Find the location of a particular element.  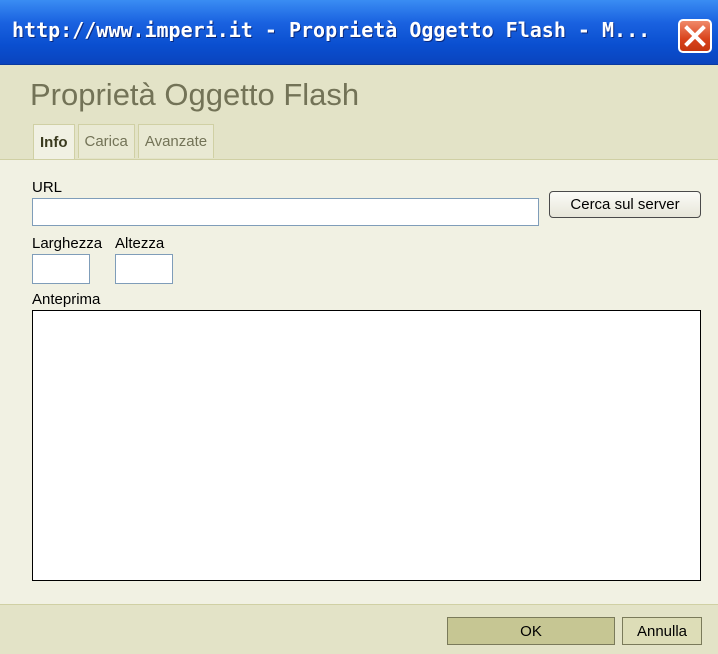

width-input is located at coordinates (61, 269).